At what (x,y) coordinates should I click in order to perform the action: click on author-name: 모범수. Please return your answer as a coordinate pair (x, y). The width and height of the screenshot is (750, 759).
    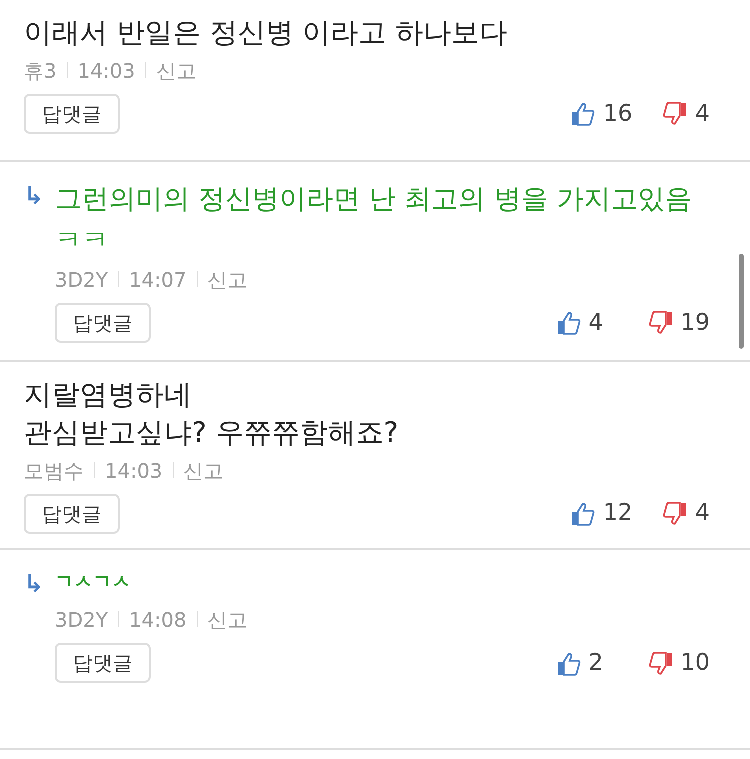
    Looking at the image, I should click on (54, 470).